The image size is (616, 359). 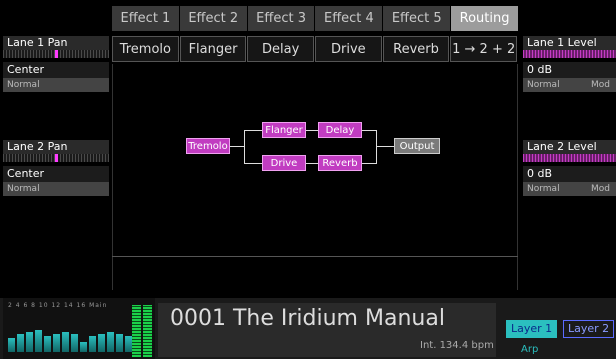 I want to click on routing-mode: 1 → 2 + 2, so click(x=484, y=49).